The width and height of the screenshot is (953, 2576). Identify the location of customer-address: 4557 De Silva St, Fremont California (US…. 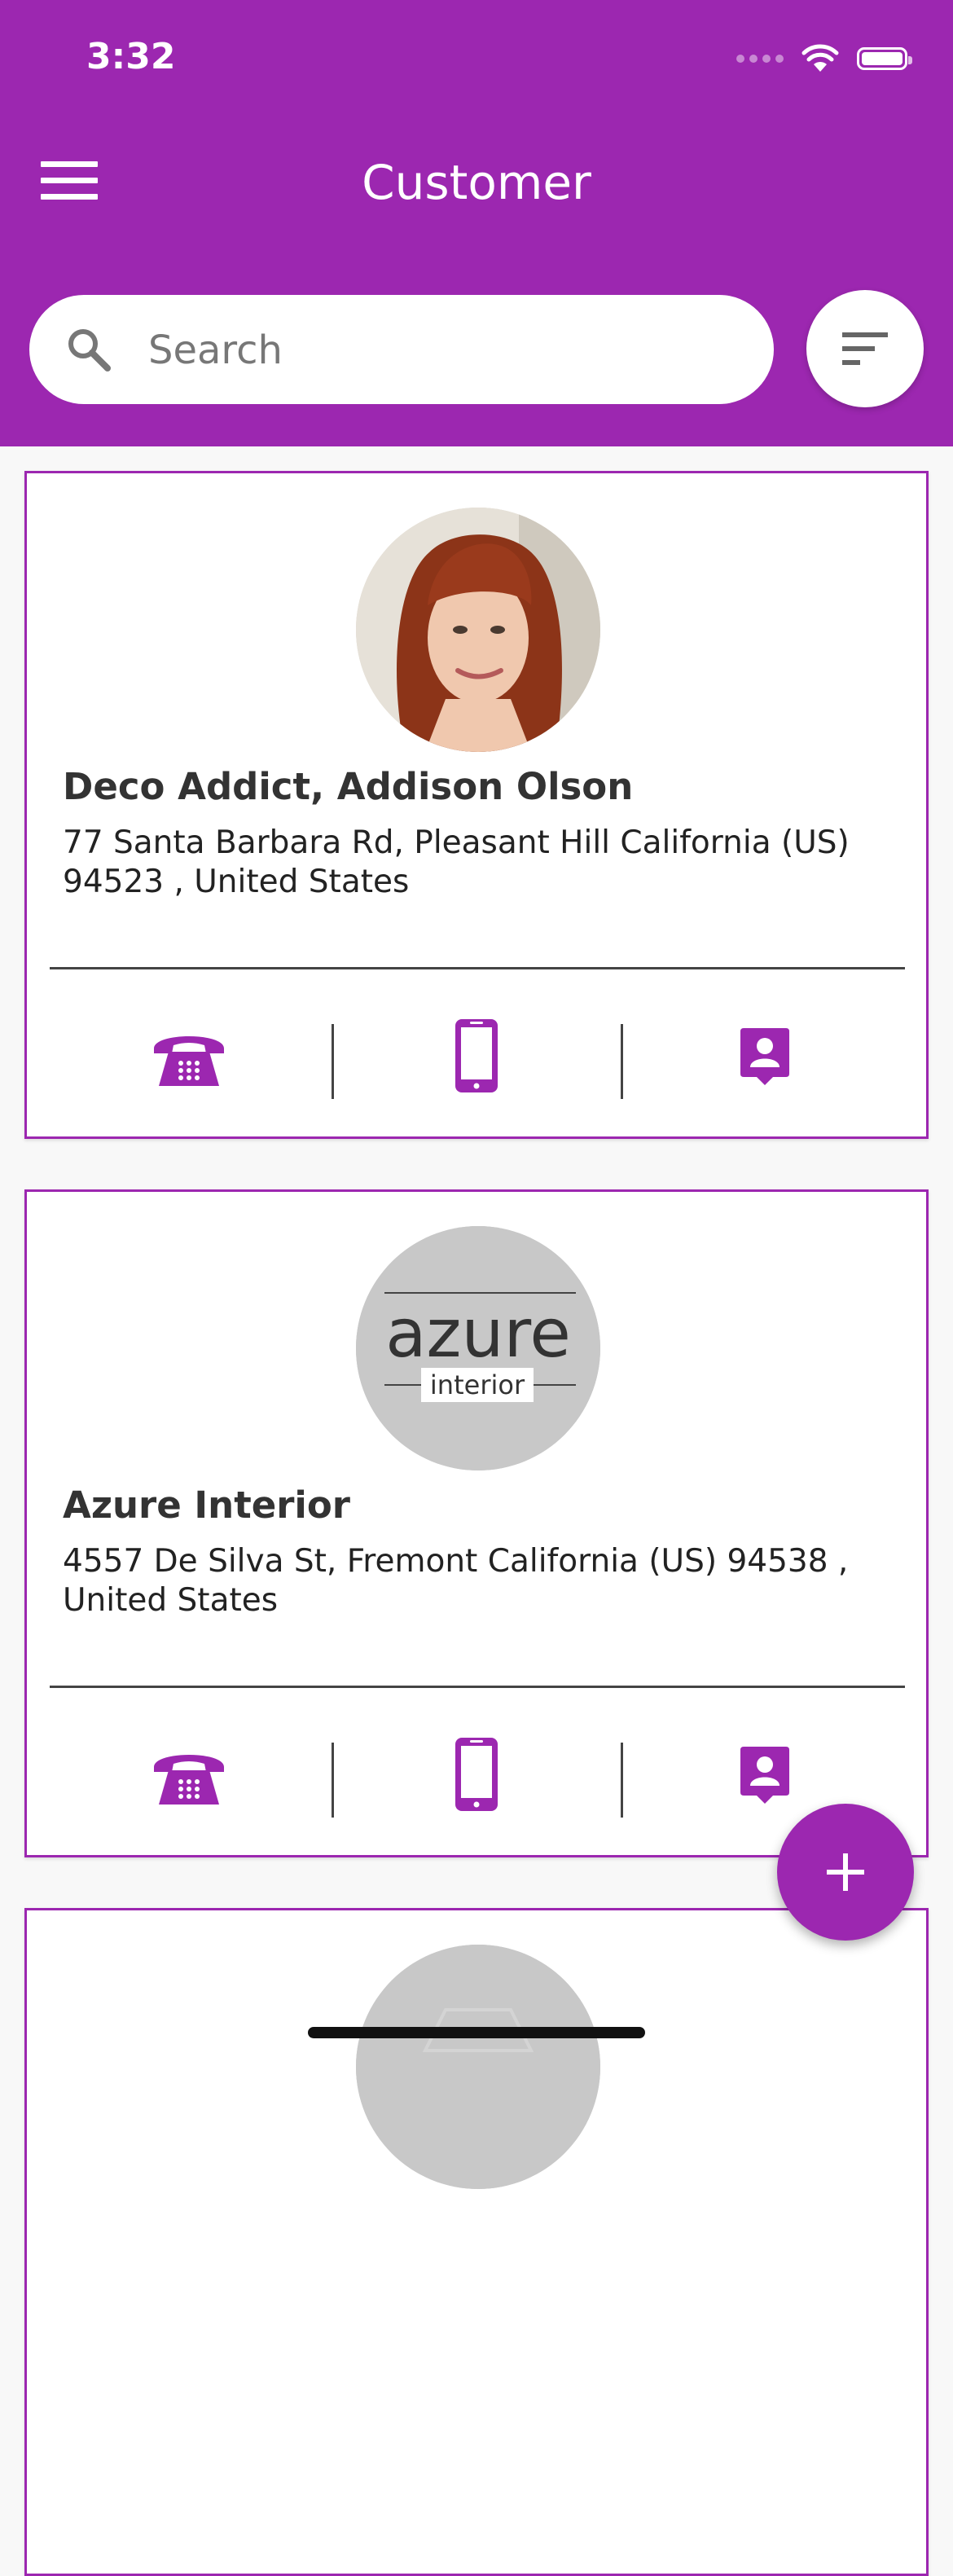
(456, 1581).